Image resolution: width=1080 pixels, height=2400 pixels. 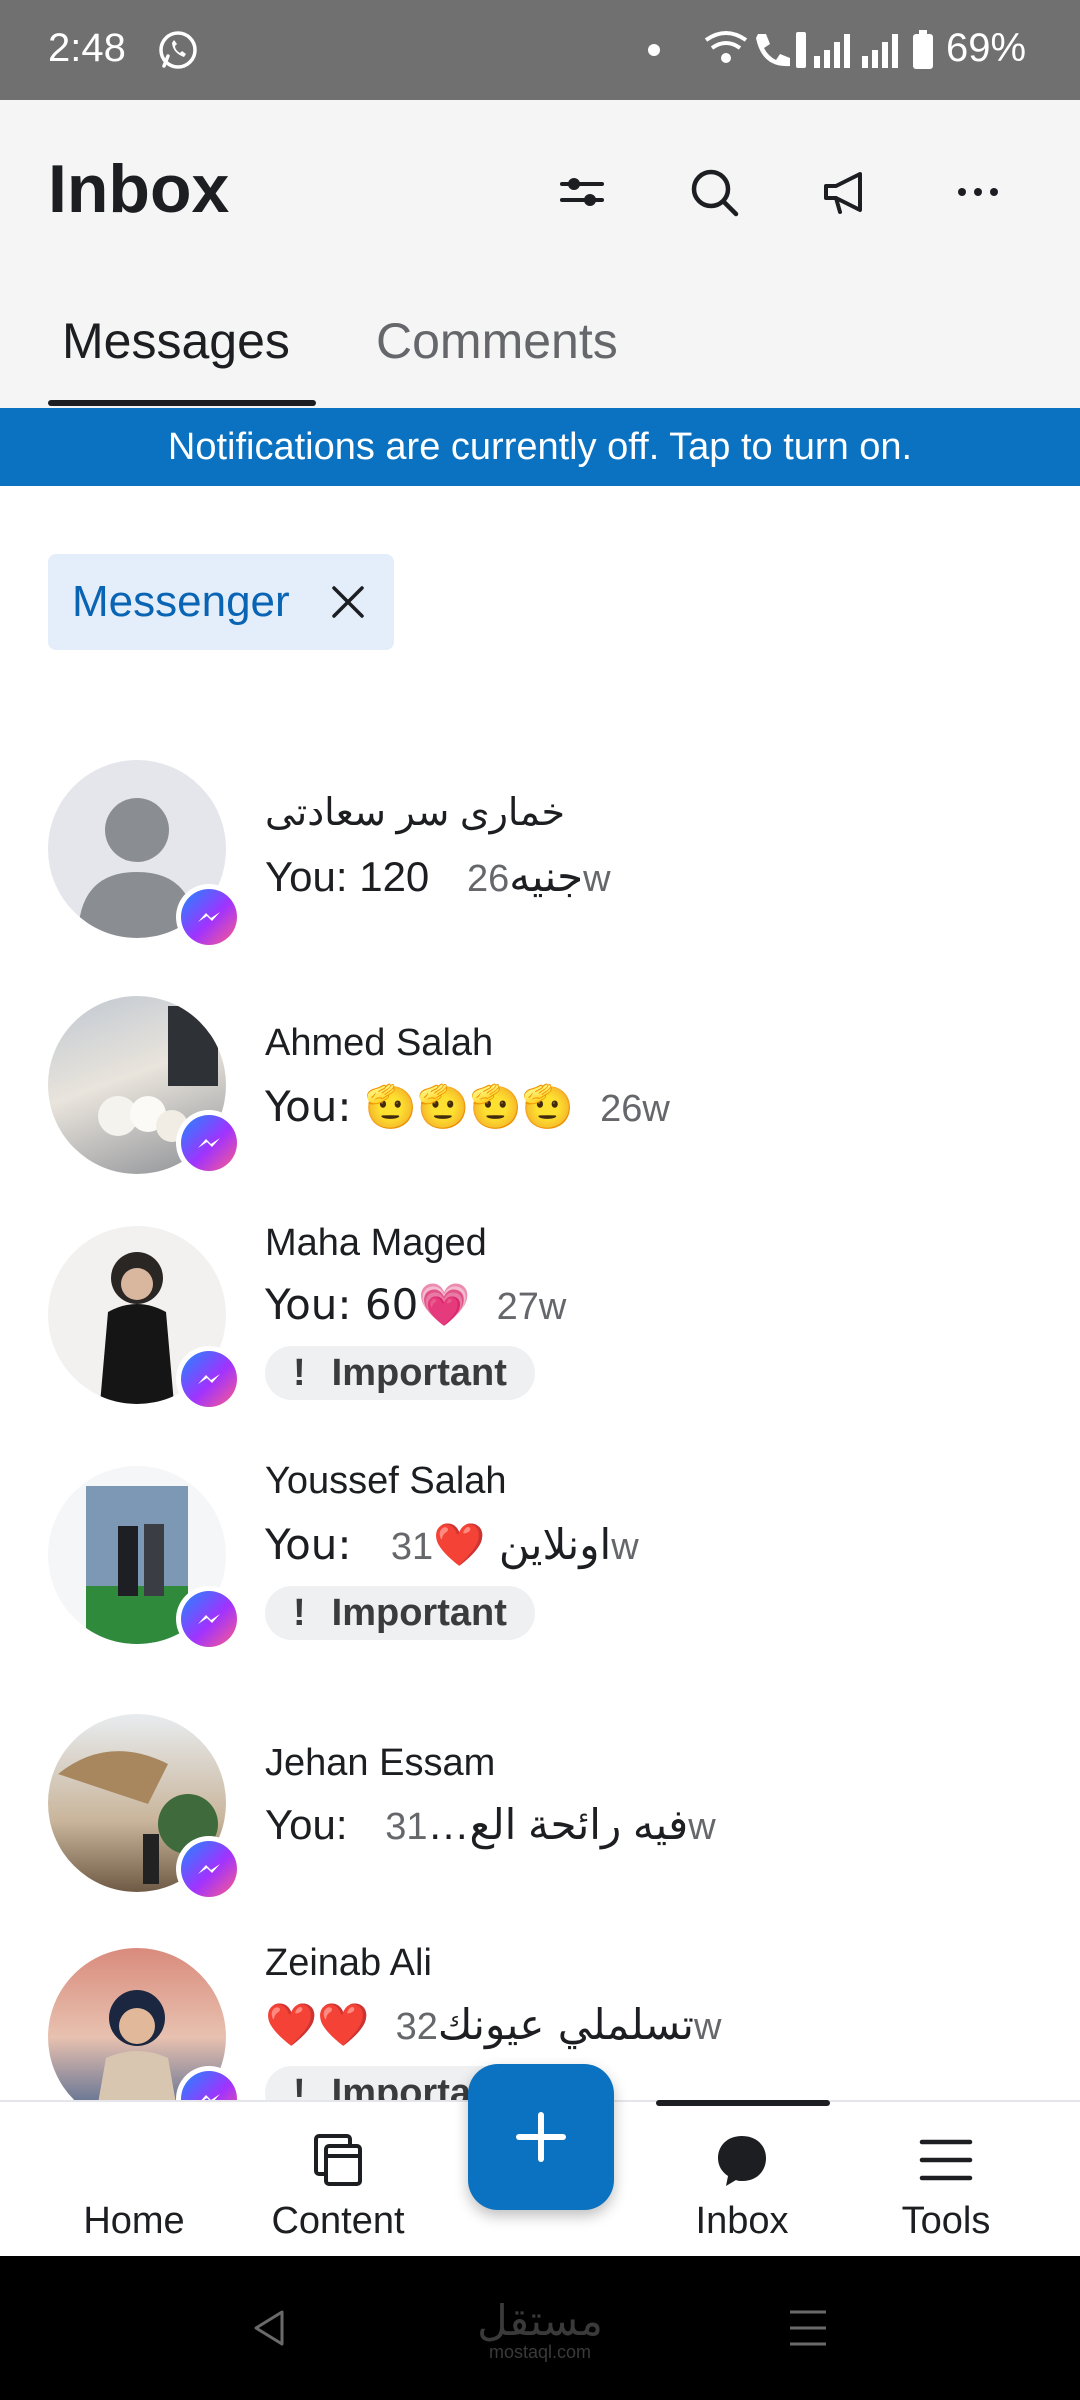 I want to click on nav-tools: Tools, so click(x=946, y=2180).